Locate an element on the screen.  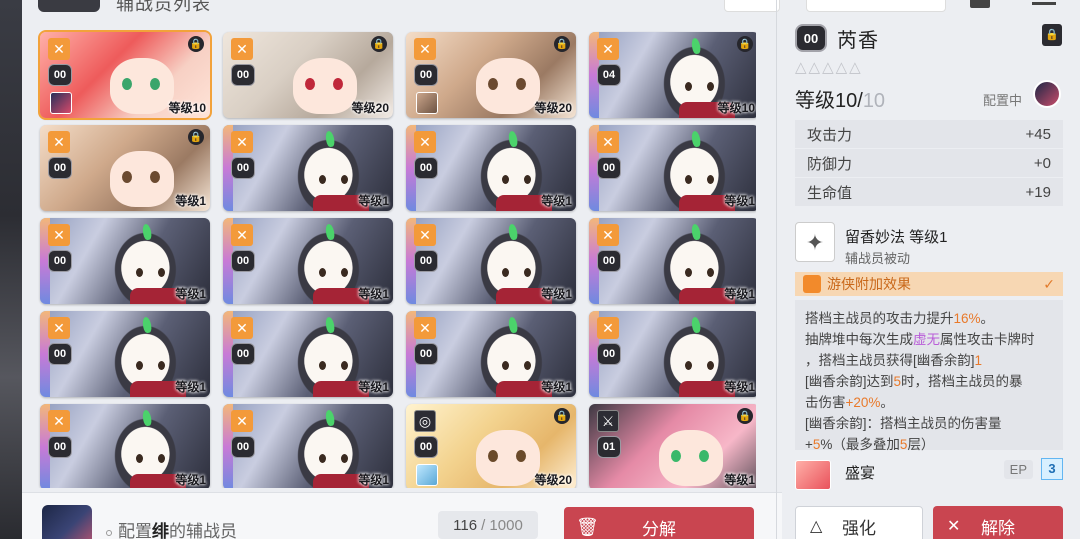
check-icon: ✓ is located at coordinates (1049, 283).